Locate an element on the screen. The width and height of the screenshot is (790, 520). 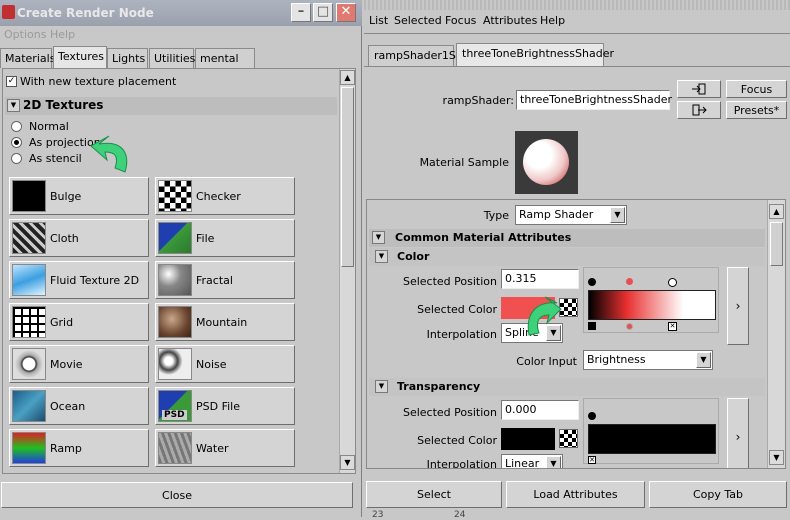
type-dropdown: Ramp Shader ▼ is located at coordinates (571, 215).